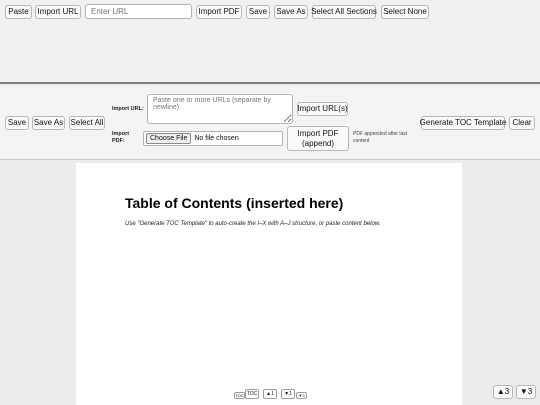 The image size is (540, 405). Describe the element at coordinates (380, 137) in the screenshot. I see `pdf-append-note: PDF appended after last content` at that location.